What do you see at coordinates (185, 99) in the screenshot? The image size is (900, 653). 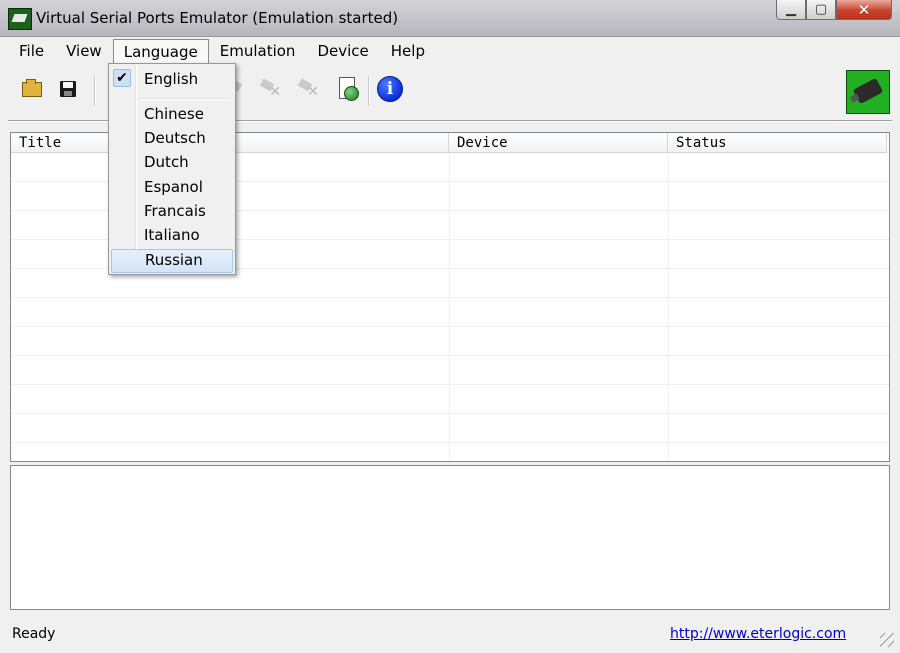 I see `menu-separator` at bounding box center [185, 99].